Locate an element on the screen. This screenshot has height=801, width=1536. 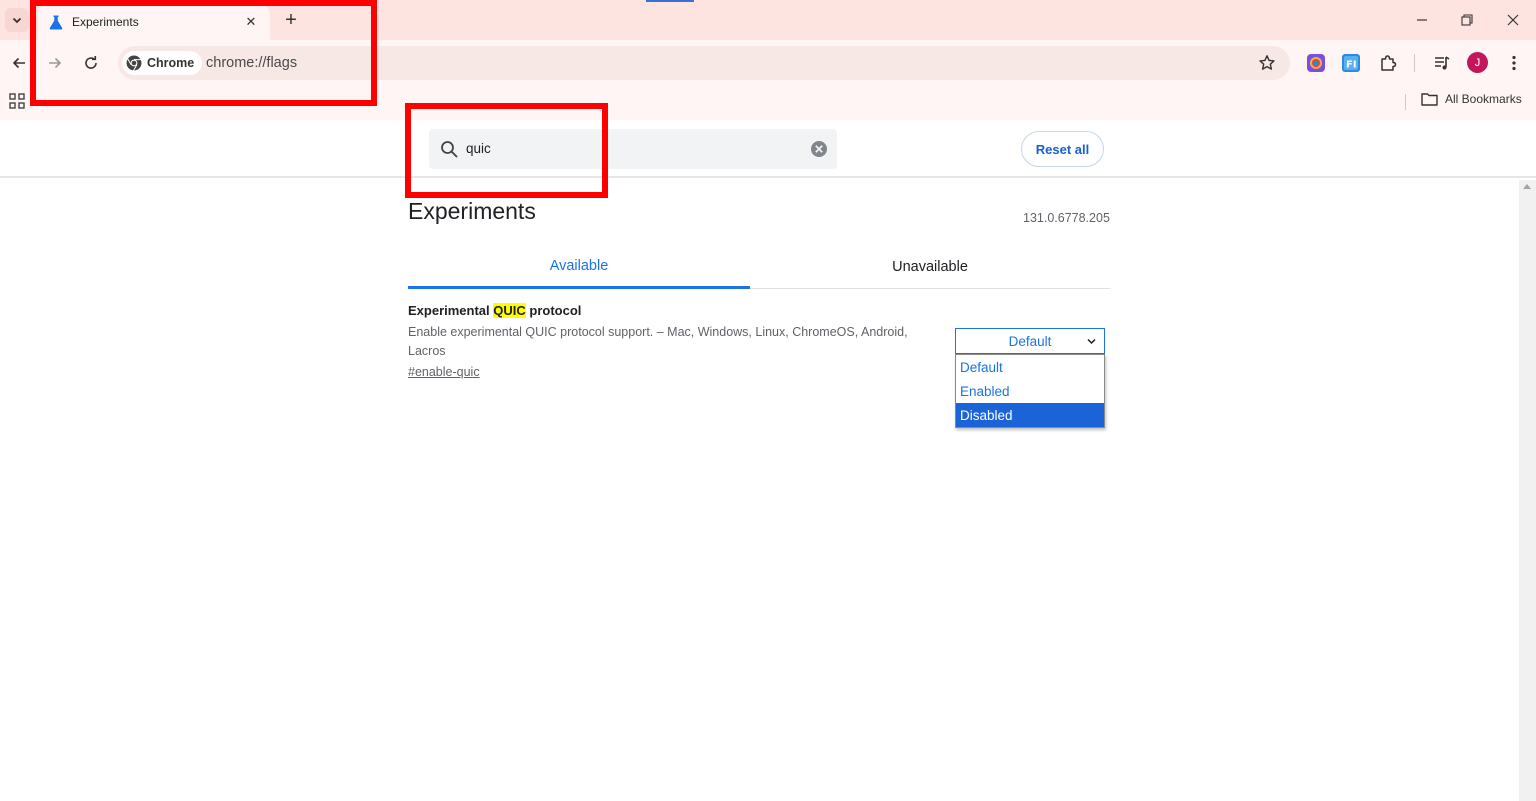
minimize-button is located at coordinates (1422, 20).